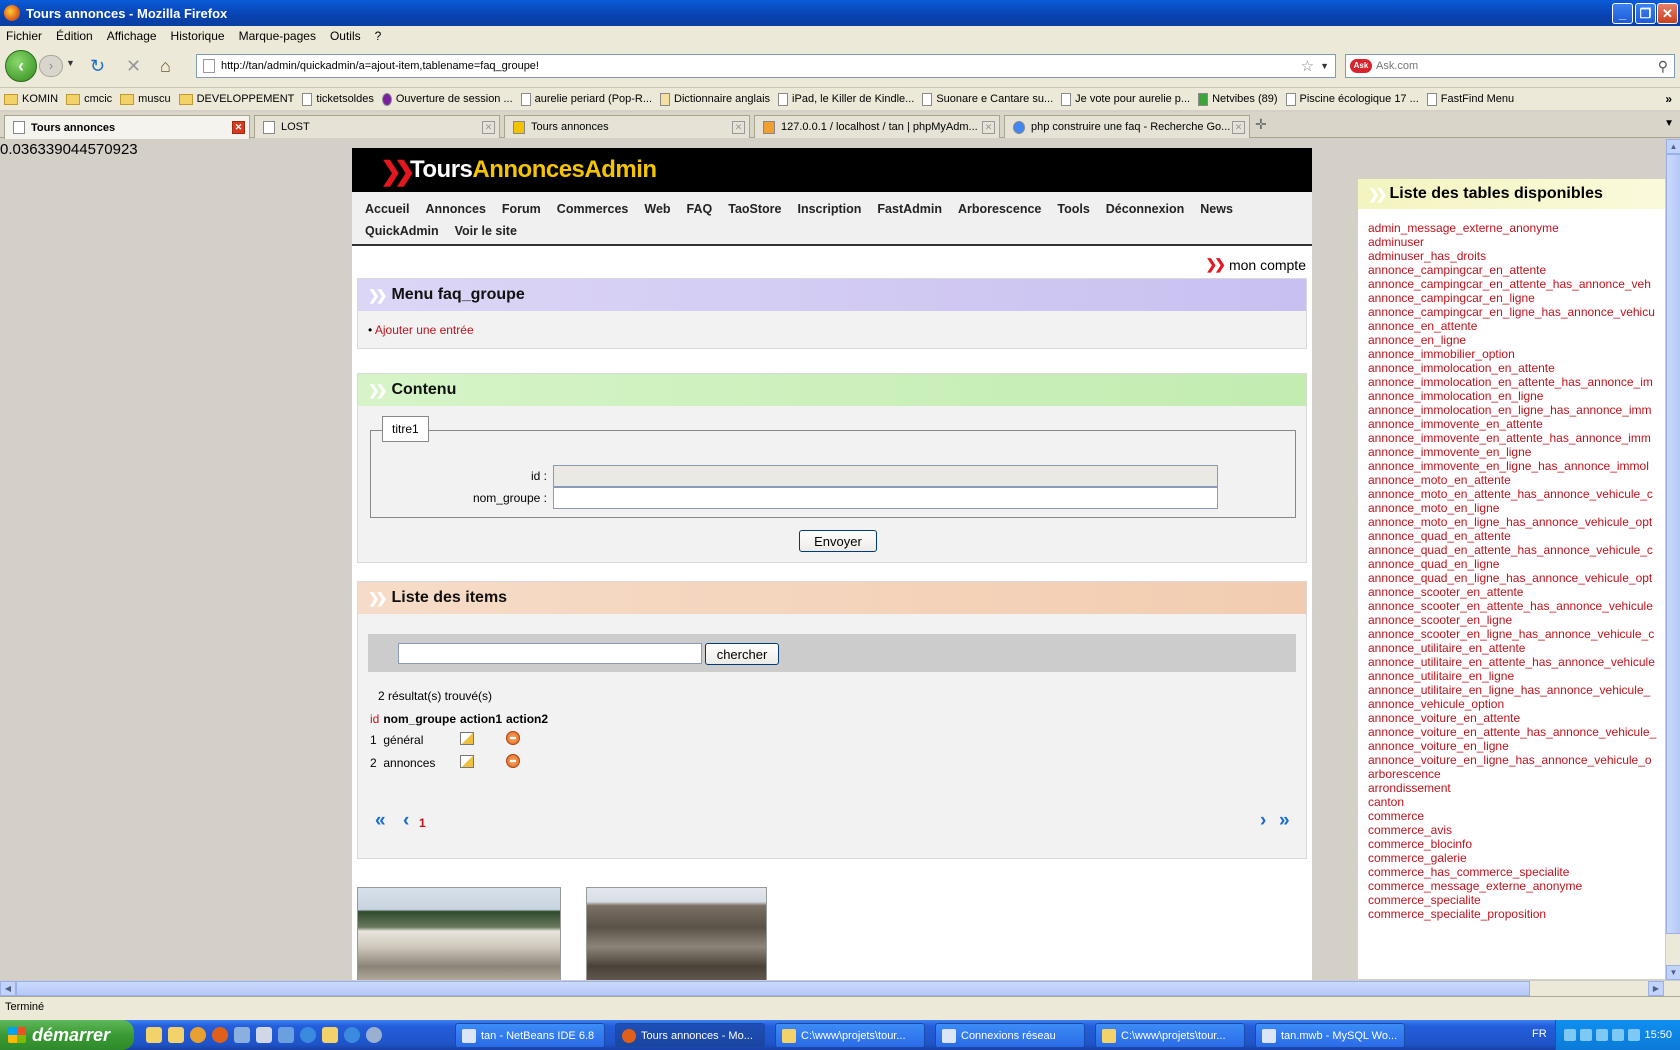 This screenshot has height=1050, width=1680. I want to click on tab-tours-annonces: Tours annonces ✕, so click(127, 127).